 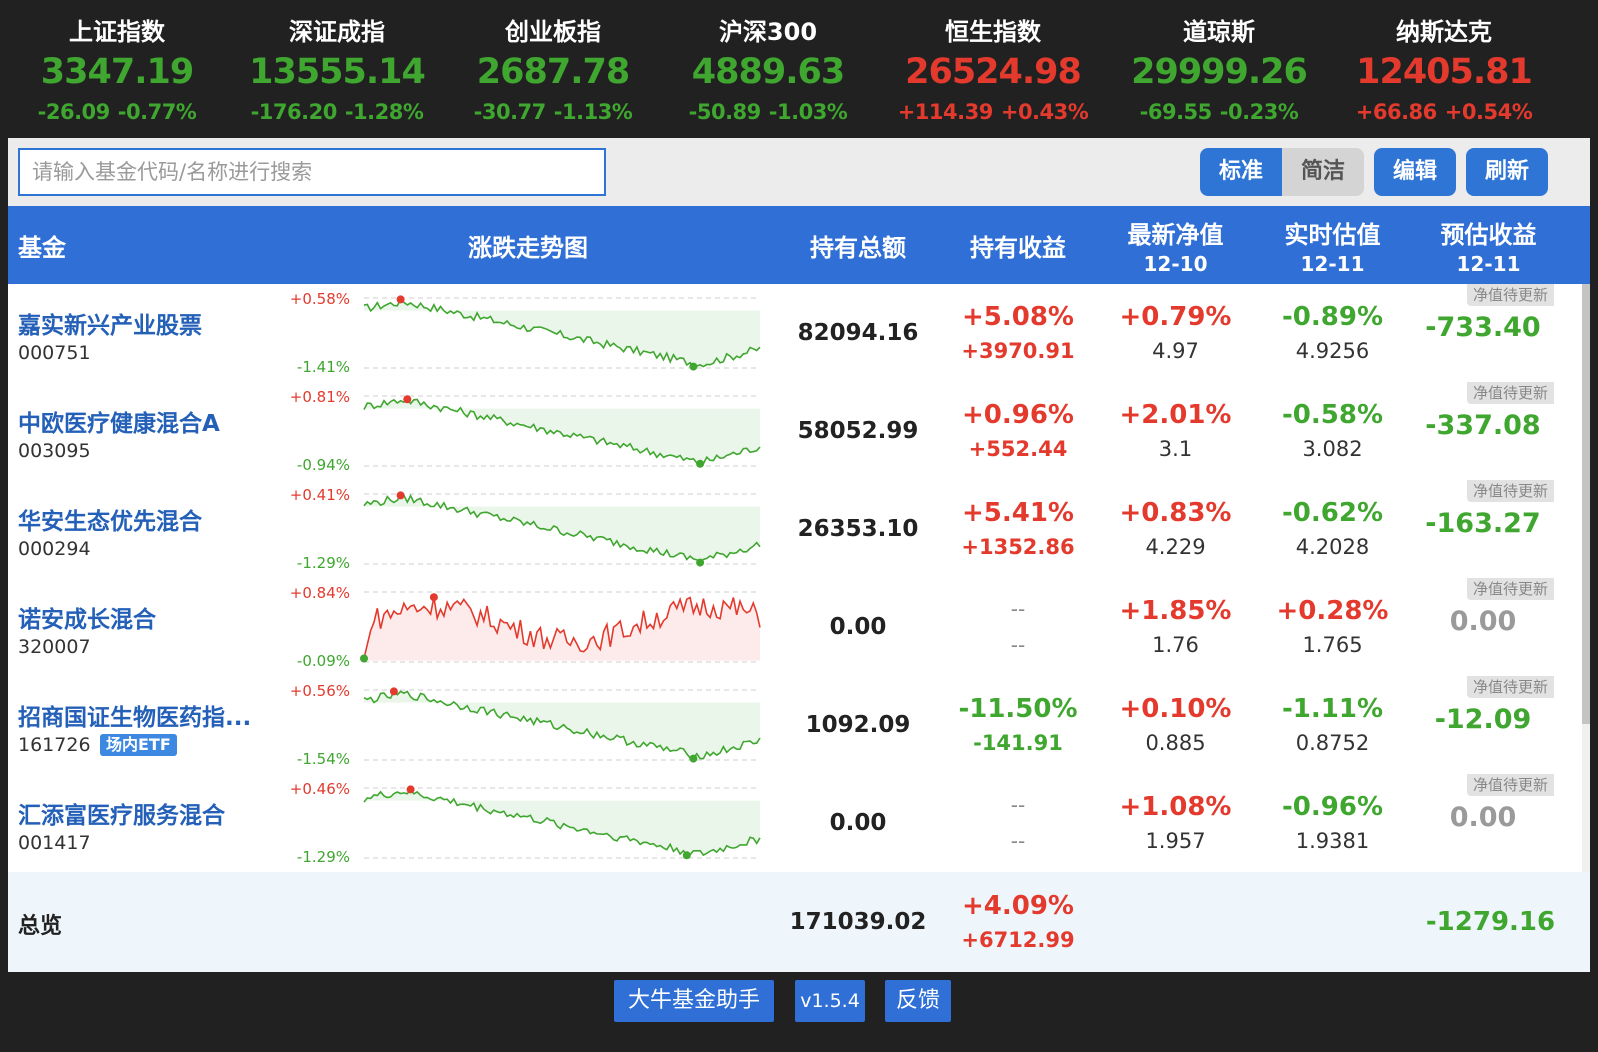 I want to click on header-fund: 基金, so click(x=42, y=245).